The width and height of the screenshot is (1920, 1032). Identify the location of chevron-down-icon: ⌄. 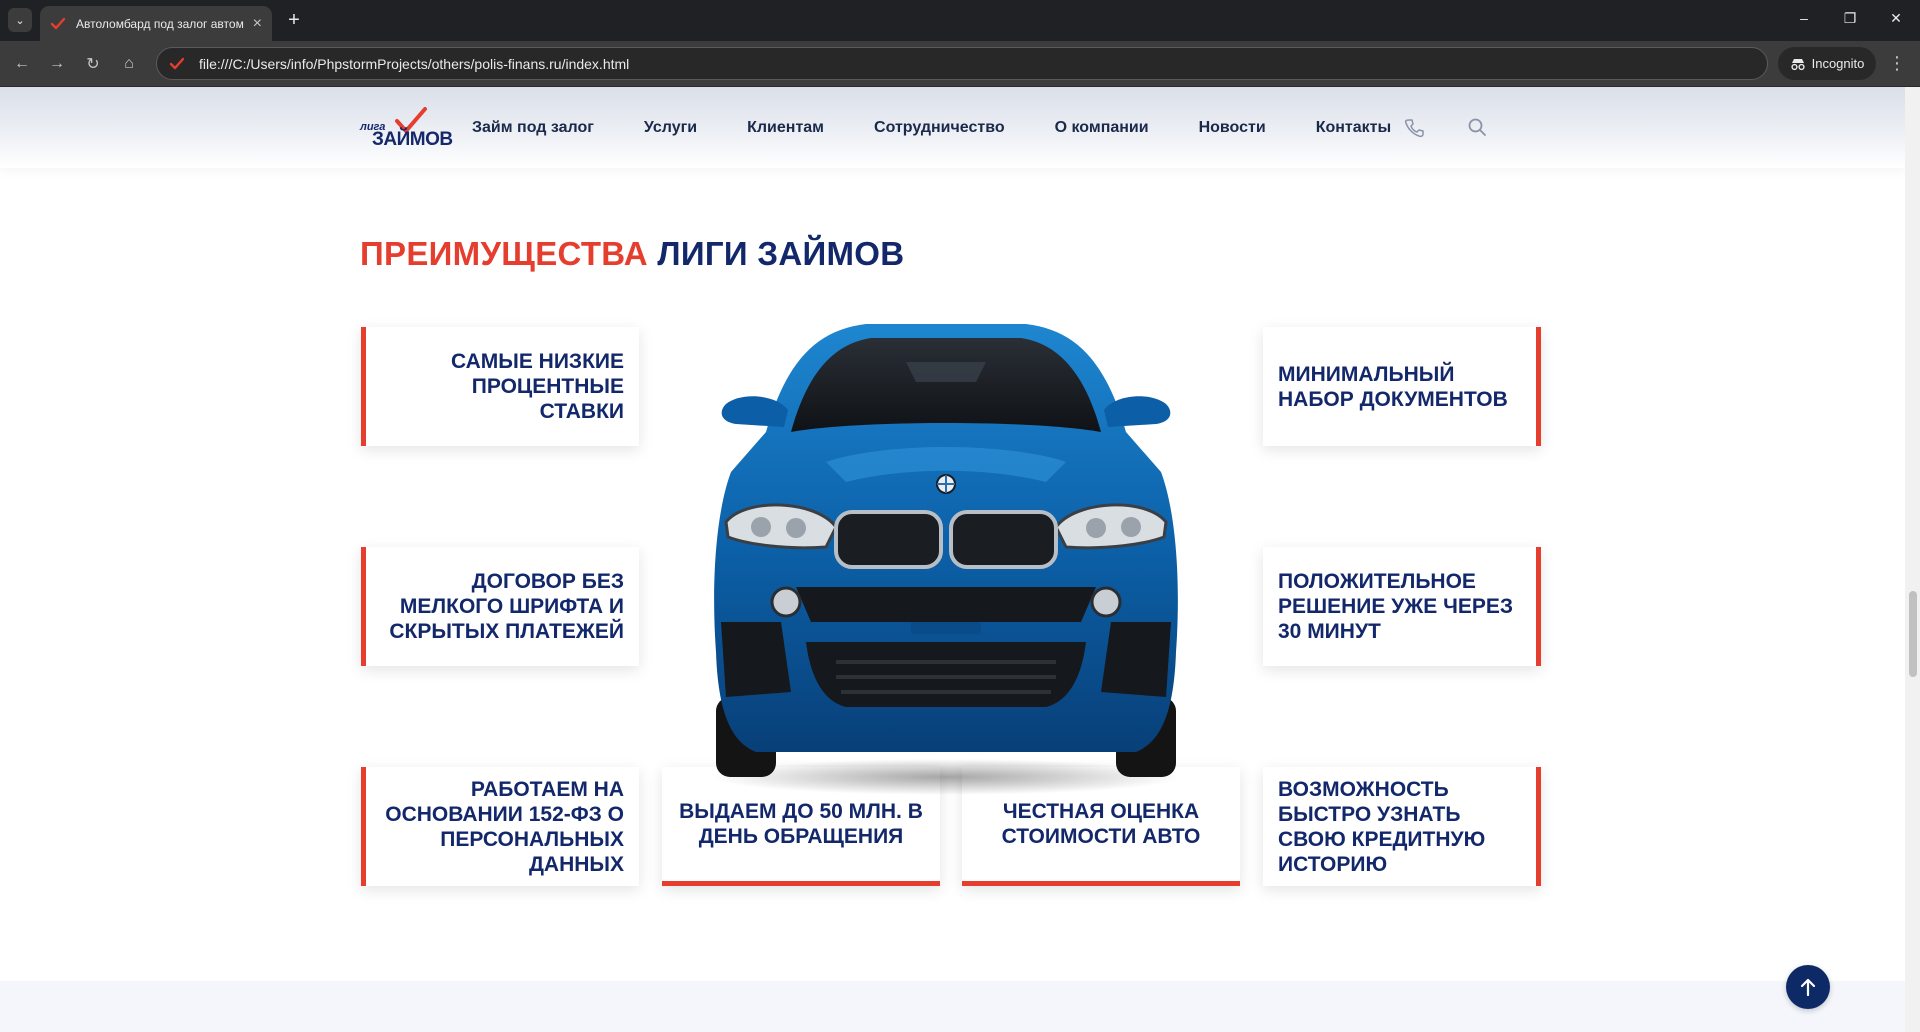
(20, 20).